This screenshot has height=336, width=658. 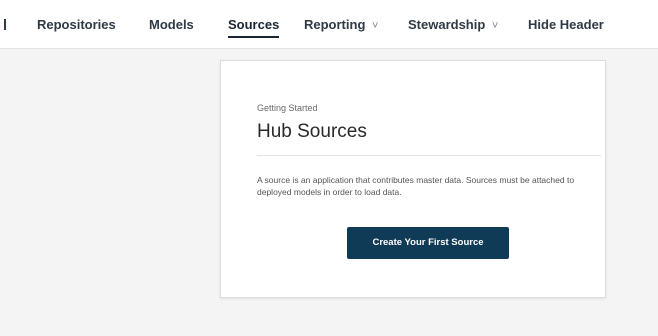 I want to click on nav-item-label: Models, so click(x=171, y=24).